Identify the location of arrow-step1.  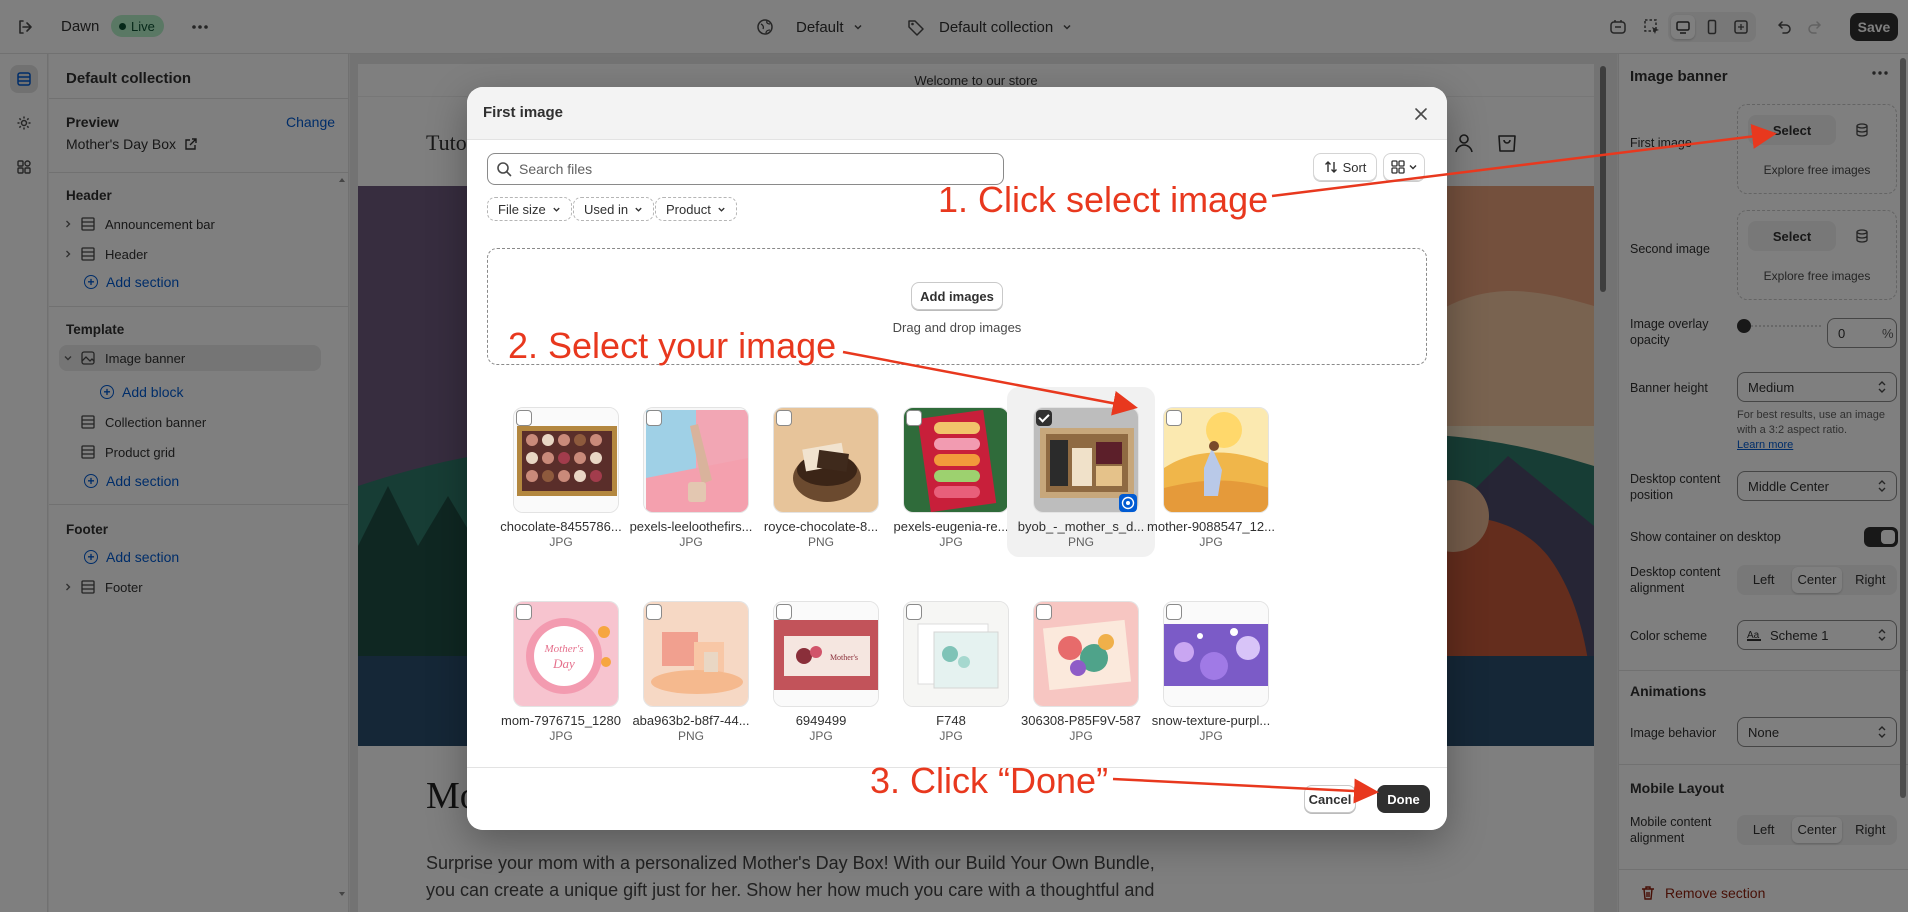
(1524, 161).